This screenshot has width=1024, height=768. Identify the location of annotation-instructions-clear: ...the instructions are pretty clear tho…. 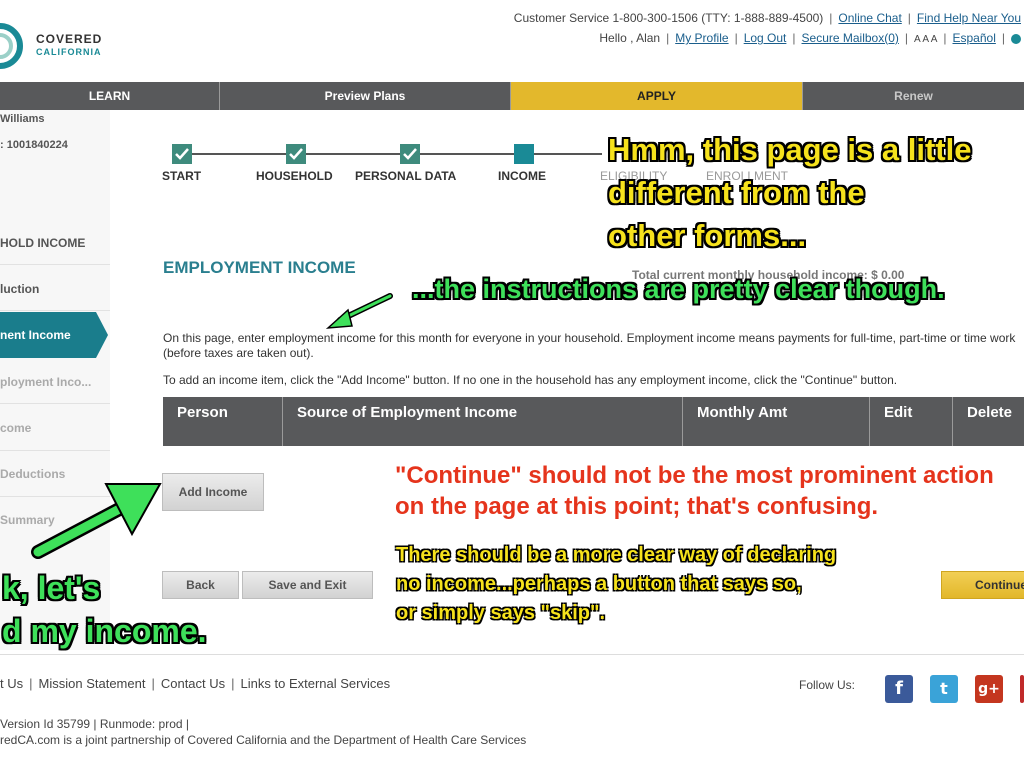
(678, 289).